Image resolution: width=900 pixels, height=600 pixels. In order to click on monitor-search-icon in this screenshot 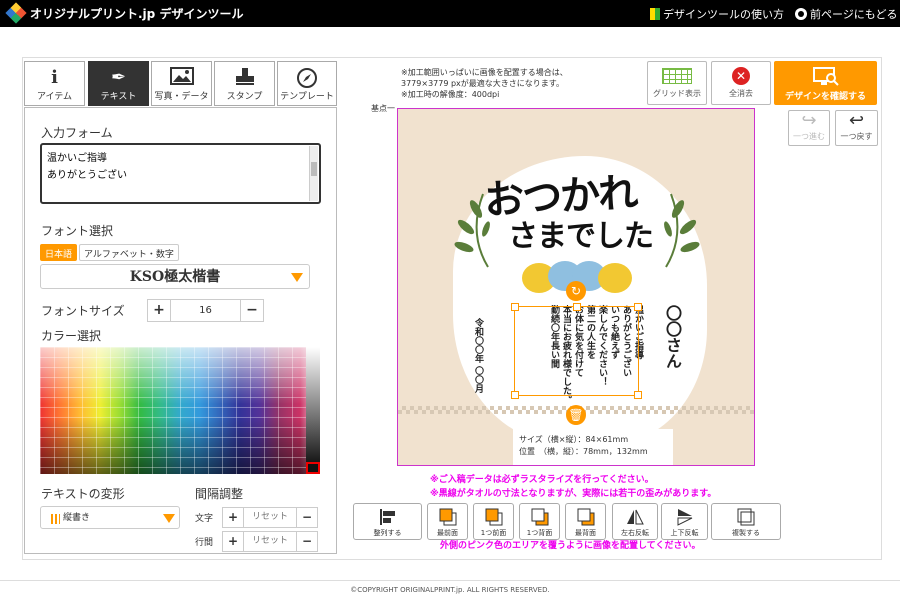, I will do `click(826, 77)`.